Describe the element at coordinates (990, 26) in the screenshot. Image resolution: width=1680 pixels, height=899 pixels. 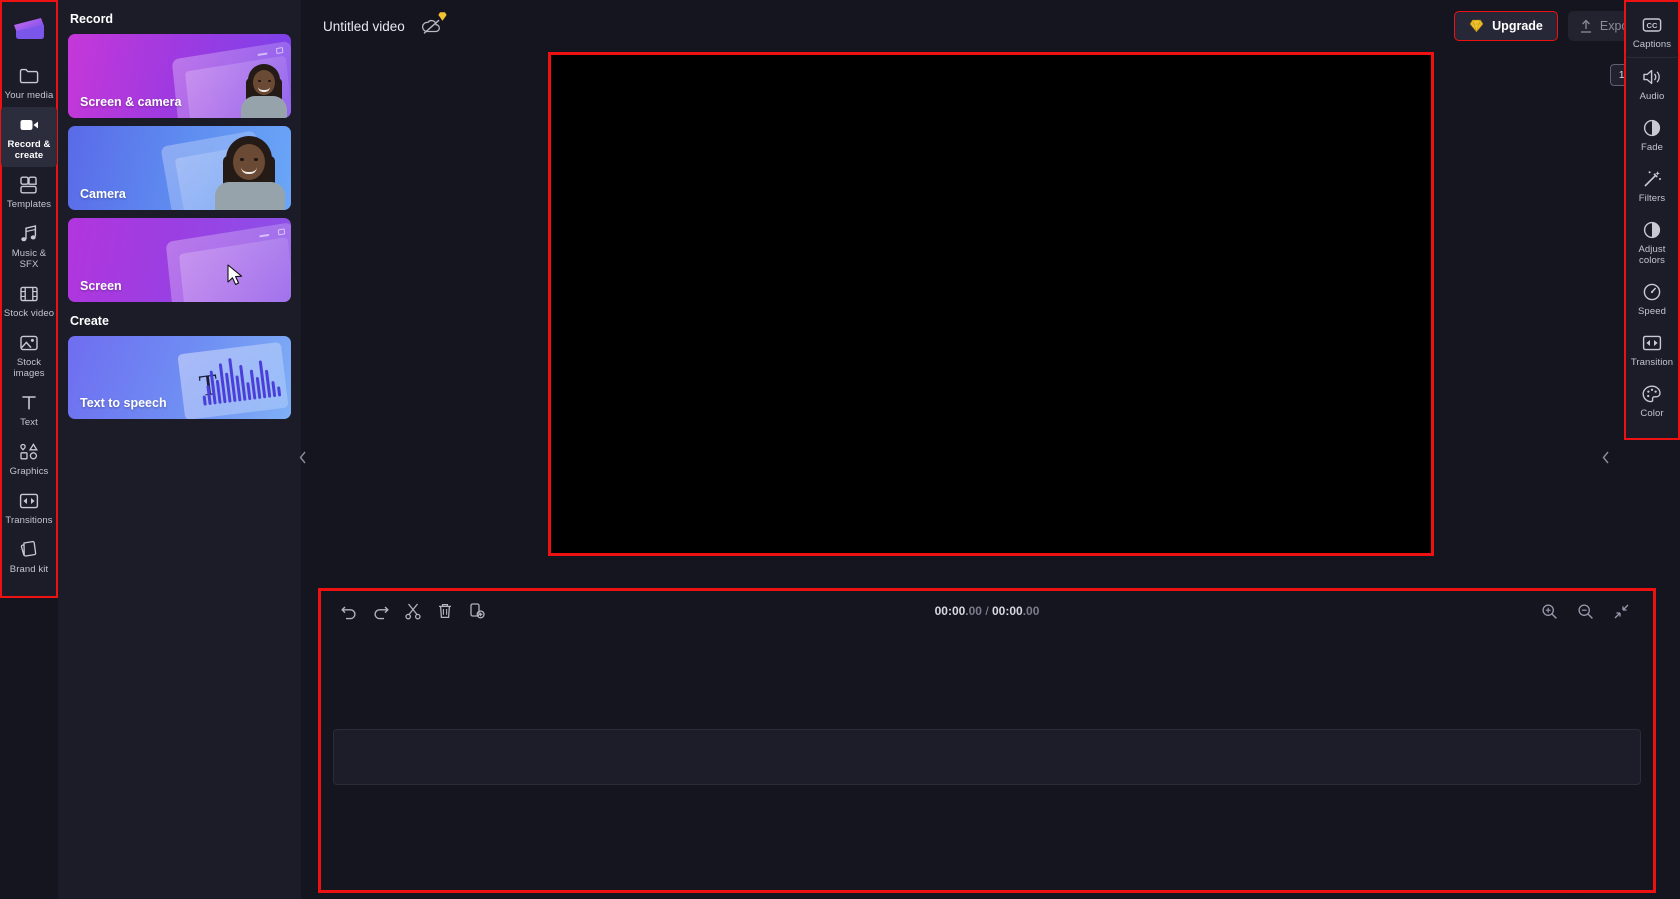
I see `top-bar: Untitled video Upgrade Export` at that location.